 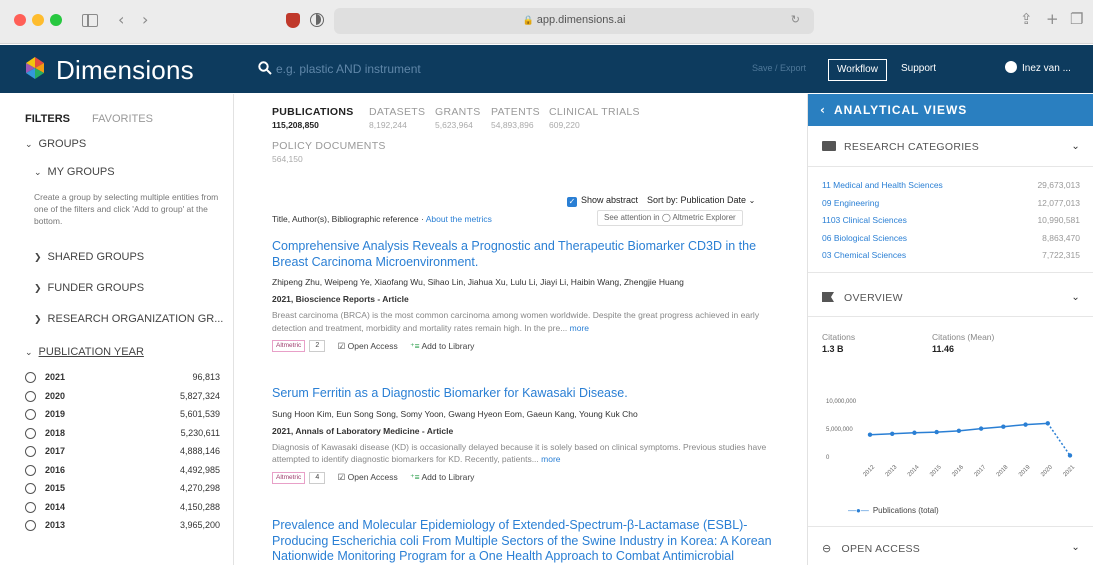 I want to click on tab-datasets: DATASETS 8,192,244, so click(x=397, y=118).